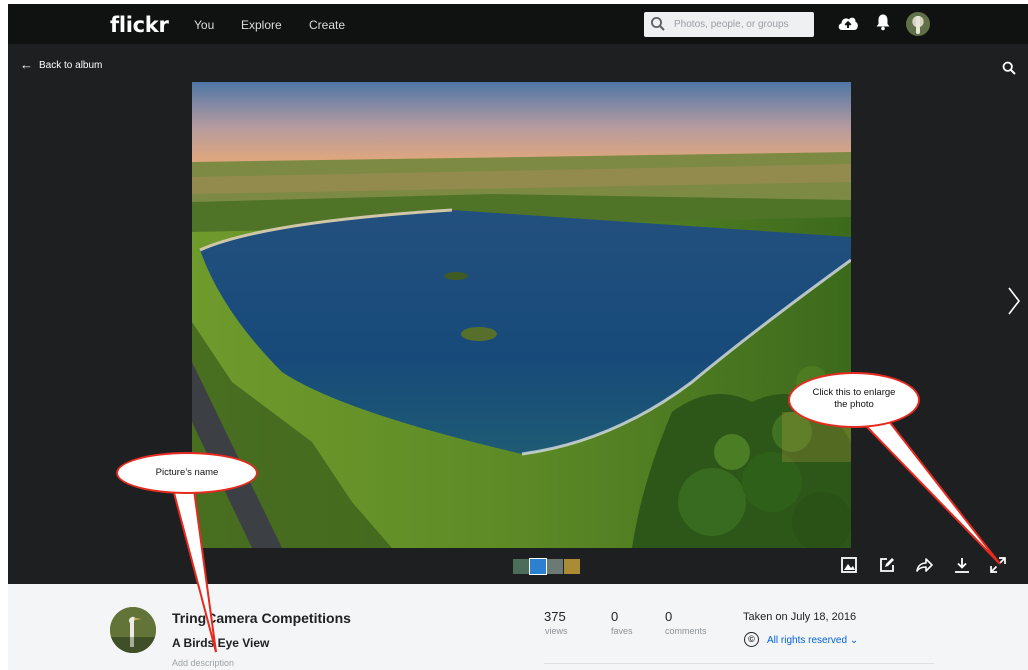 This screenshot has height=670, width=1028. I want to click on picture-name-callout-text: Picture’s name, so click(187, 472).